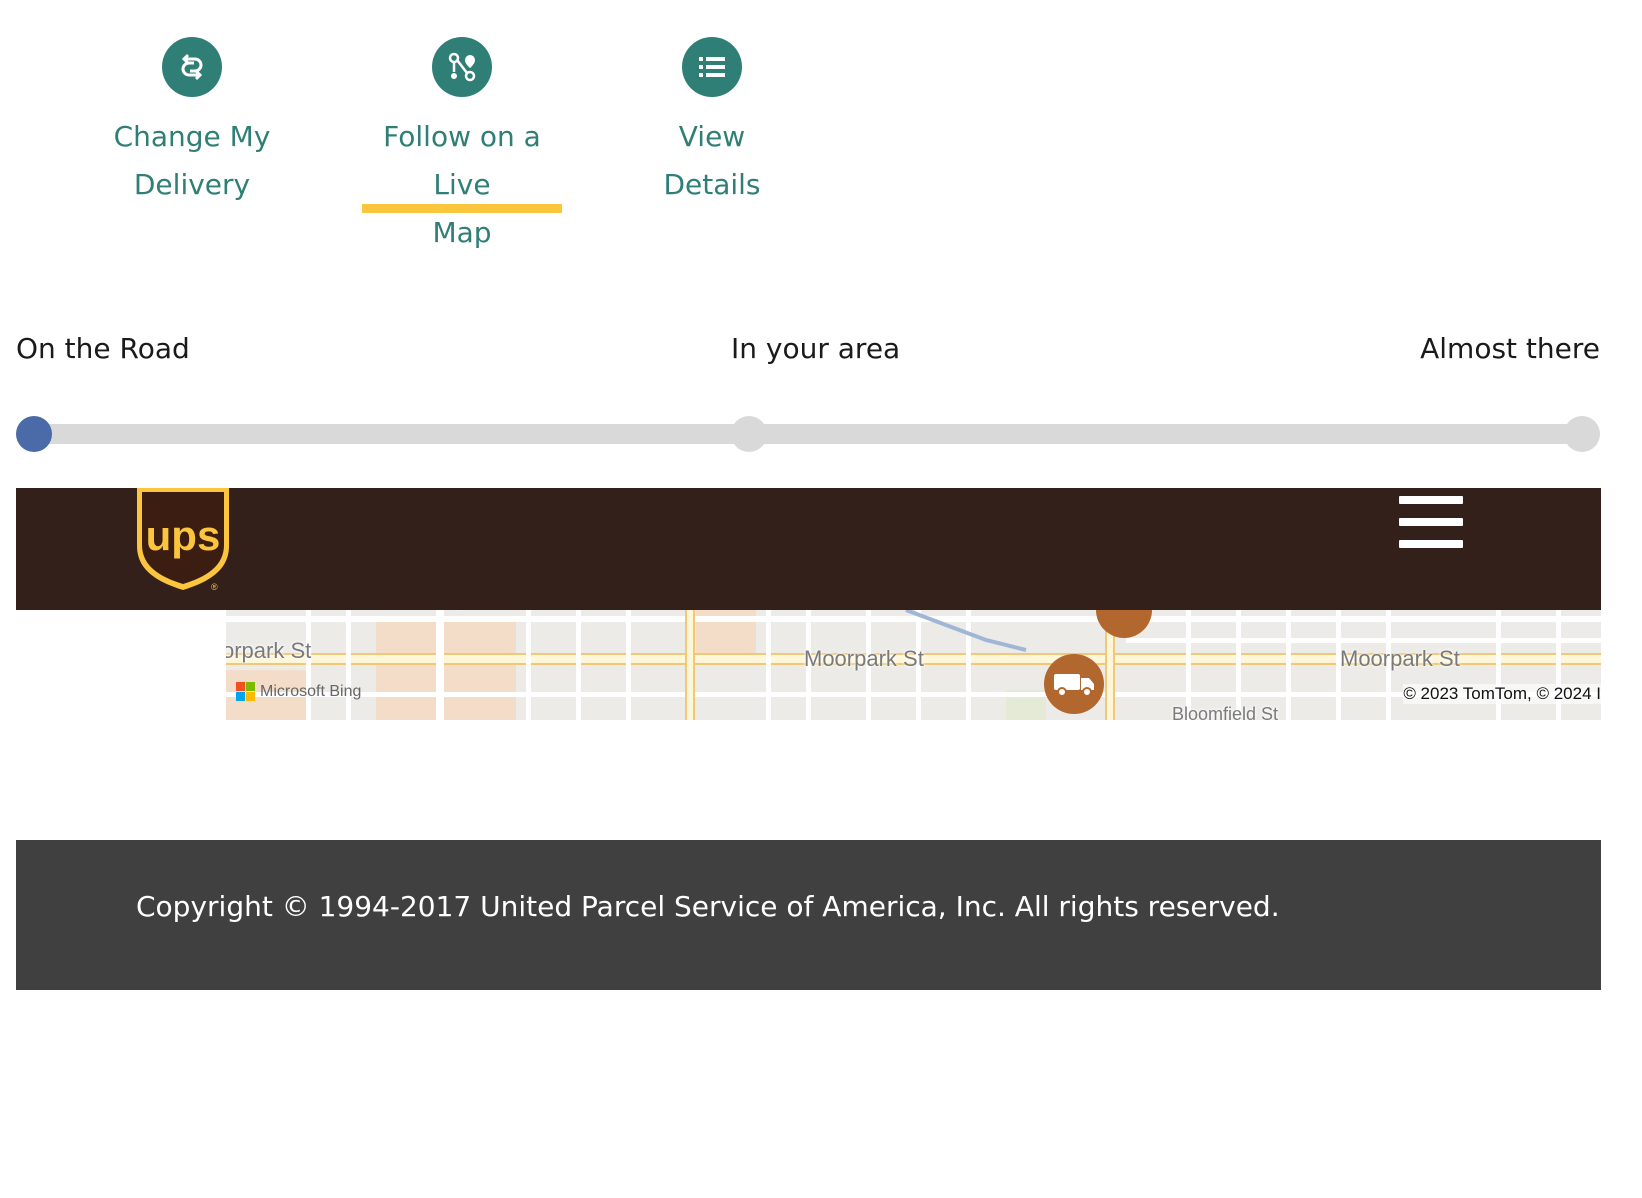 This screenshot has height=1198, width=1642. What do you see at coordinates (269, 650) in the screenshot?
I see `street-label-moorpark-west: orpark St` at bounding box center [269, 650].